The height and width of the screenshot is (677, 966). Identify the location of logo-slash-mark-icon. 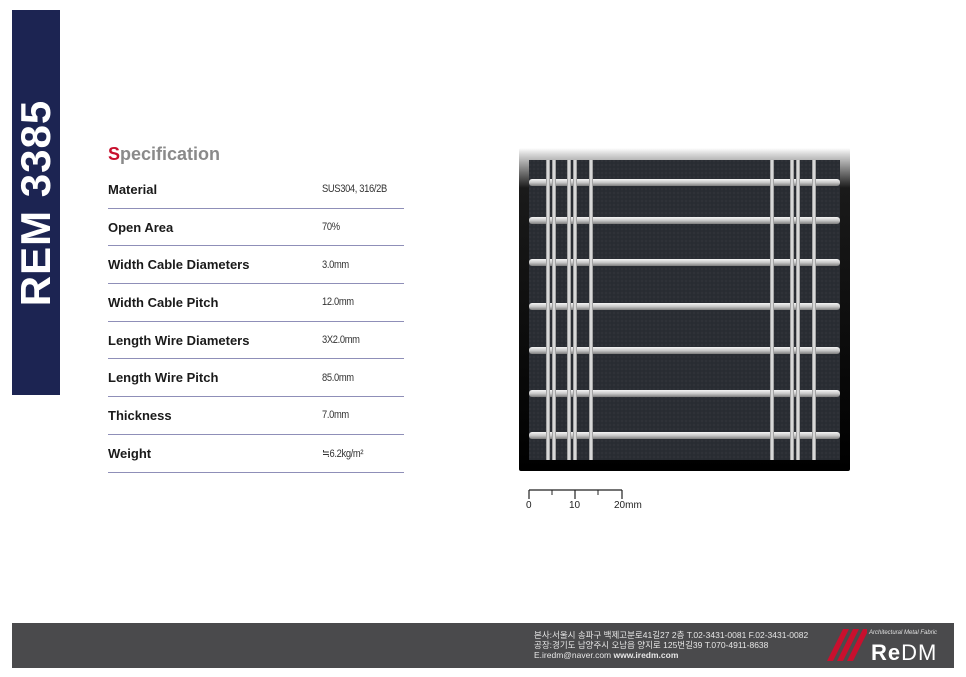
(847, 645).